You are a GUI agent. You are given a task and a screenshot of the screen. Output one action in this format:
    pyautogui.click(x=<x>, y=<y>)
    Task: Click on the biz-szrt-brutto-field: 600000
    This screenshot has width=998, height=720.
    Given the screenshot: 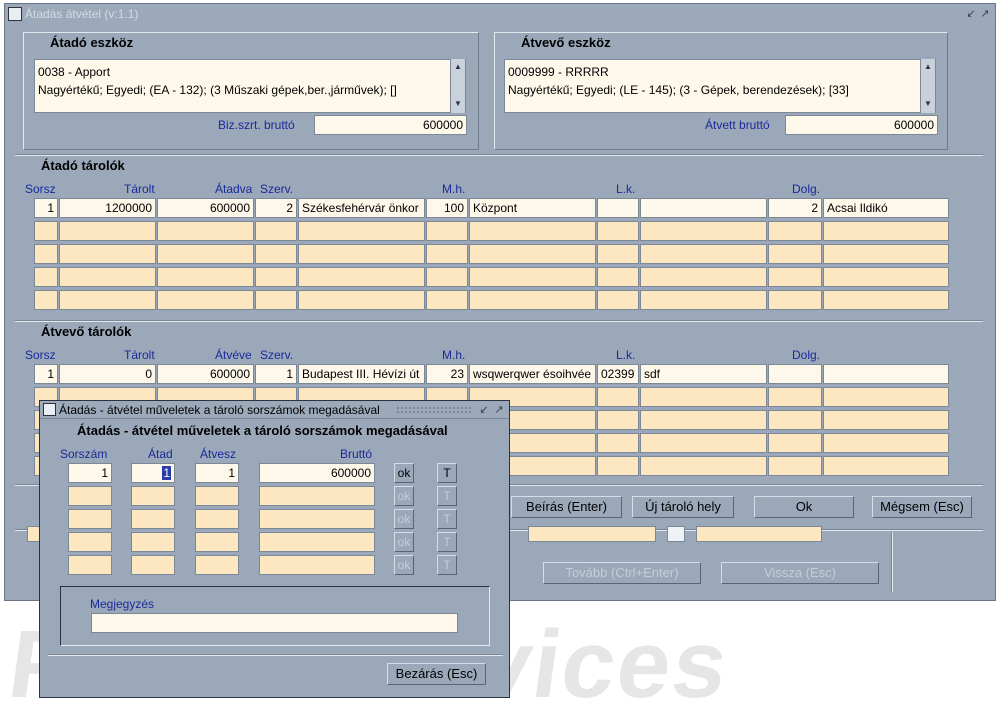 What is the action you would take?
    pyautogui.click(x=390, y=125)
    